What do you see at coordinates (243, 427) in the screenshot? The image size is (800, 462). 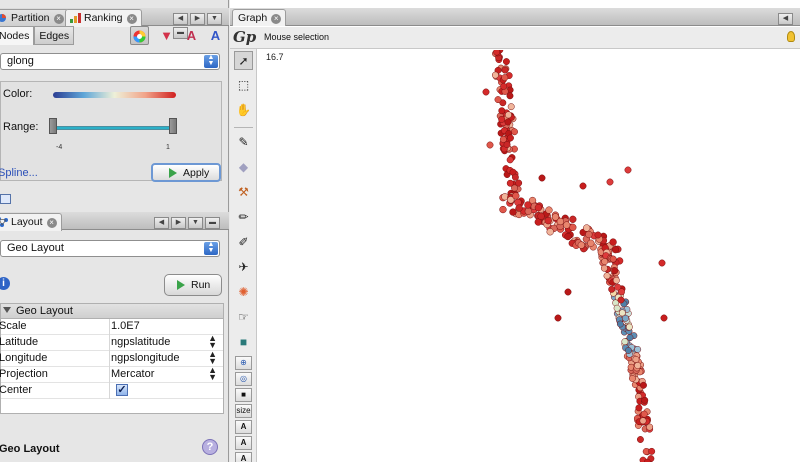 I see `font-icon: A` at bounding box center [243, 427].